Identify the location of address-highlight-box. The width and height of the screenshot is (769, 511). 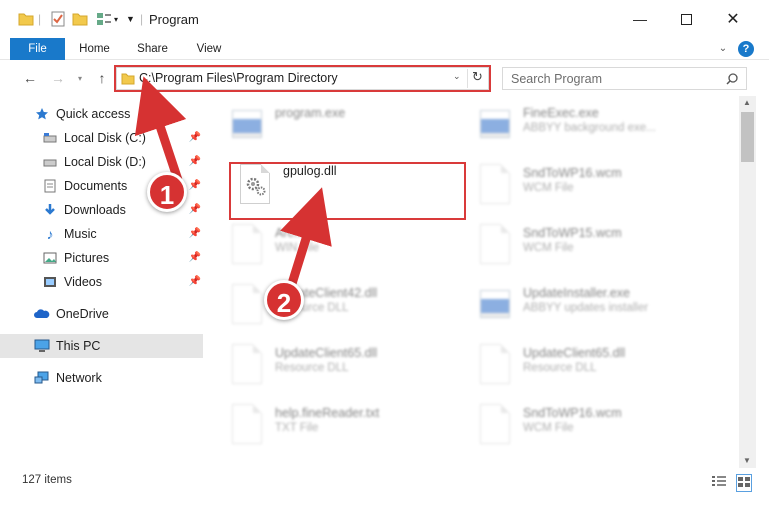
(302, 78).